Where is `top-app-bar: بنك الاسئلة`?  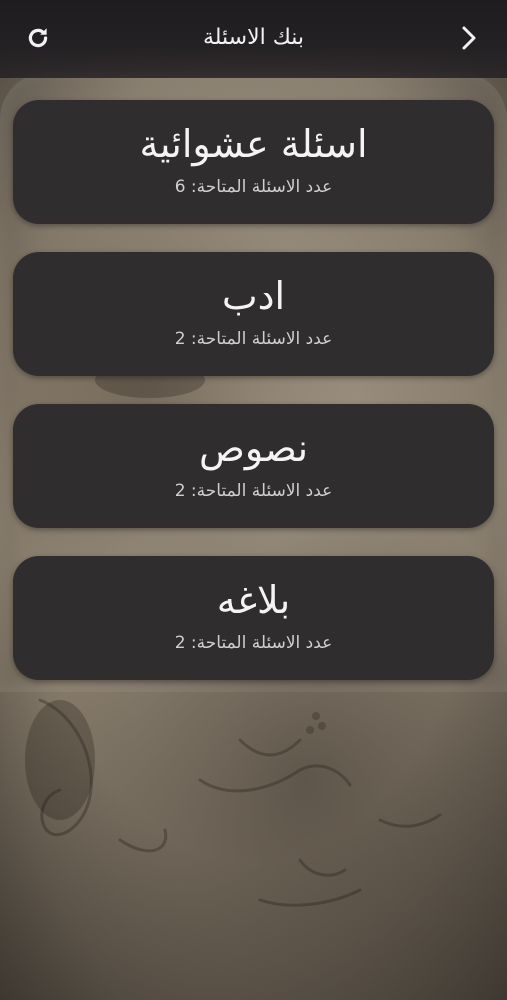 top-app-bar: بنك الاسئلة is located at coordinates (253, 39).